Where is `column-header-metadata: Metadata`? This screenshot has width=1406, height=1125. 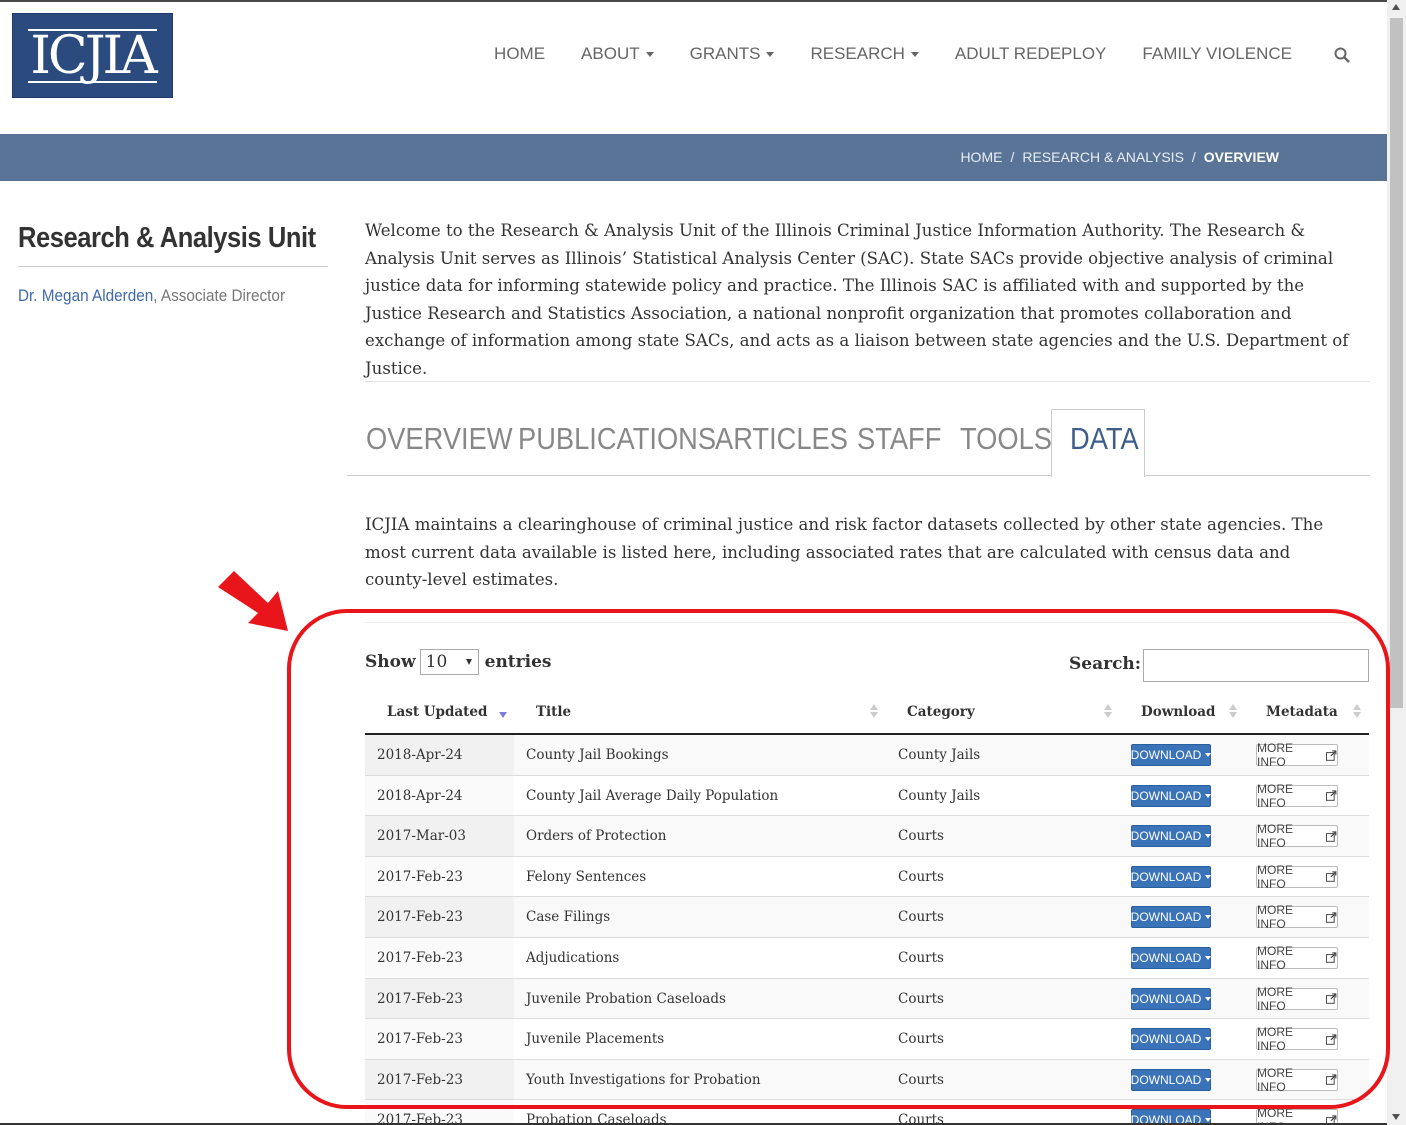 column-header-metadata: Metadata is located at coordinates (1302, 712).